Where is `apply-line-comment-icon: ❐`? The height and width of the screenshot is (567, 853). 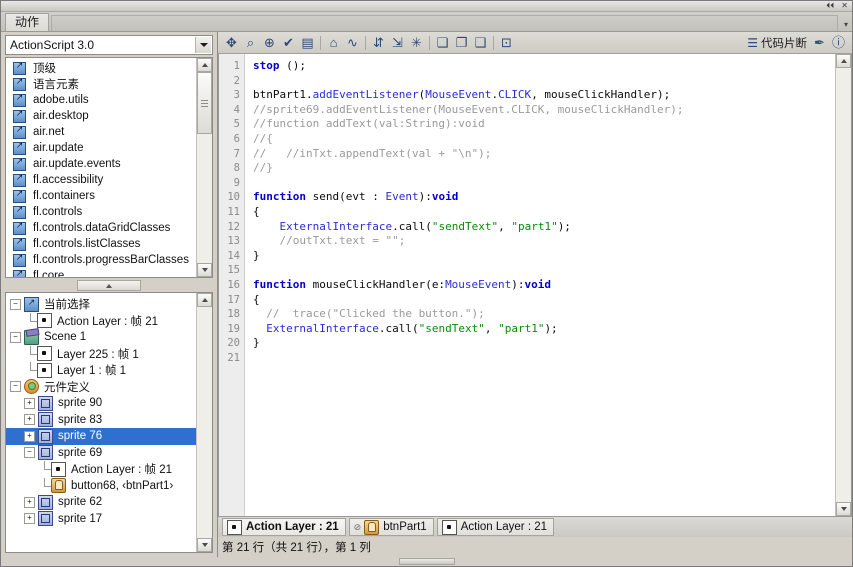
apply-line-comment-icon: ❐ is located at coordinates (461, 42).